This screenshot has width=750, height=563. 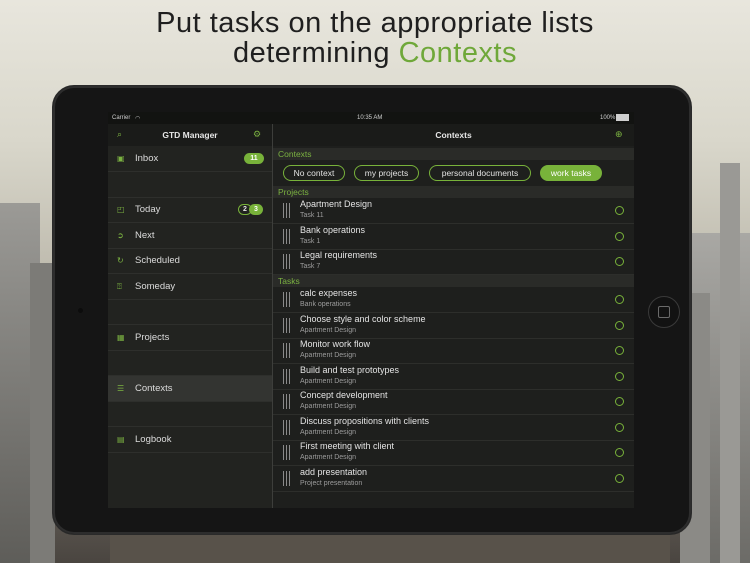 What do you see at coordinates (453, 211) in the screenshot?
I see `project-row: Apartment Design Task 11` at bounding box center [453, 211].